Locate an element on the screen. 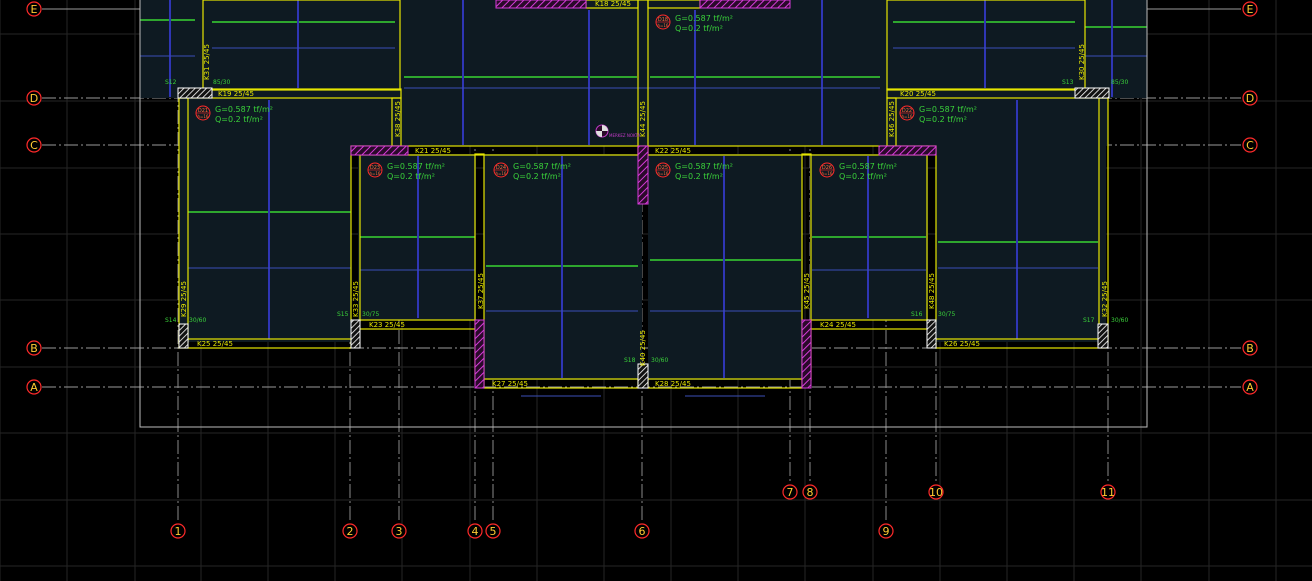 This screenshot has width=1312, height=581. column-label: S17 is located at coordinates (1089, 320).